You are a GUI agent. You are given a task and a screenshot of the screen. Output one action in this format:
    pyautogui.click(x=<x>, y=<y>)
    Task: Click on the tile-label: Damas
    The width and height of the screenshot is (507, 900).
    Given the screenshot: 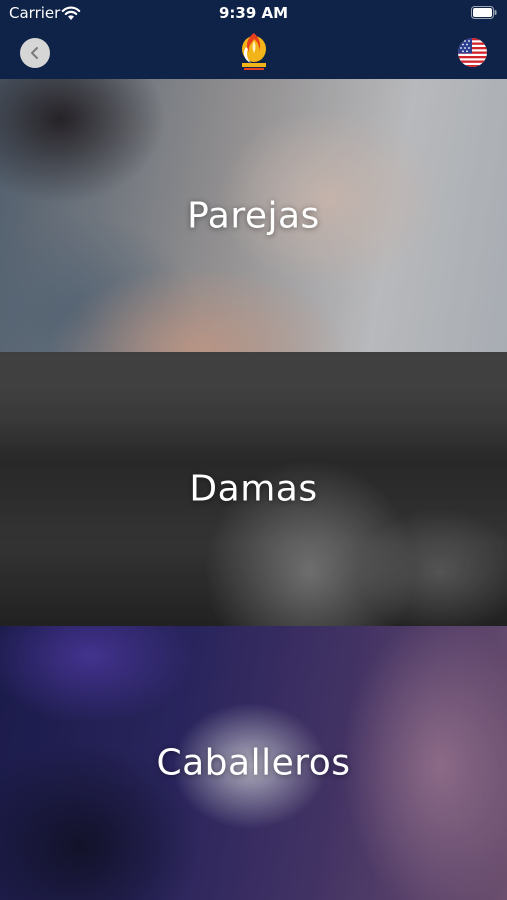 What is the action you would take?
    pyautogui.click(x=253, y=489)
    